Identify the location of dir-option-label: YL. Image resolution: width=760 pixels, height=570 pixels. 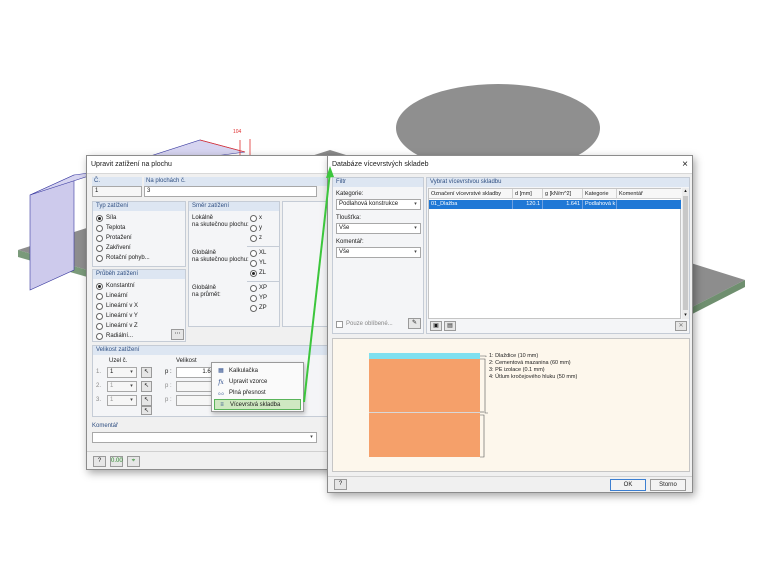
(263, 263).